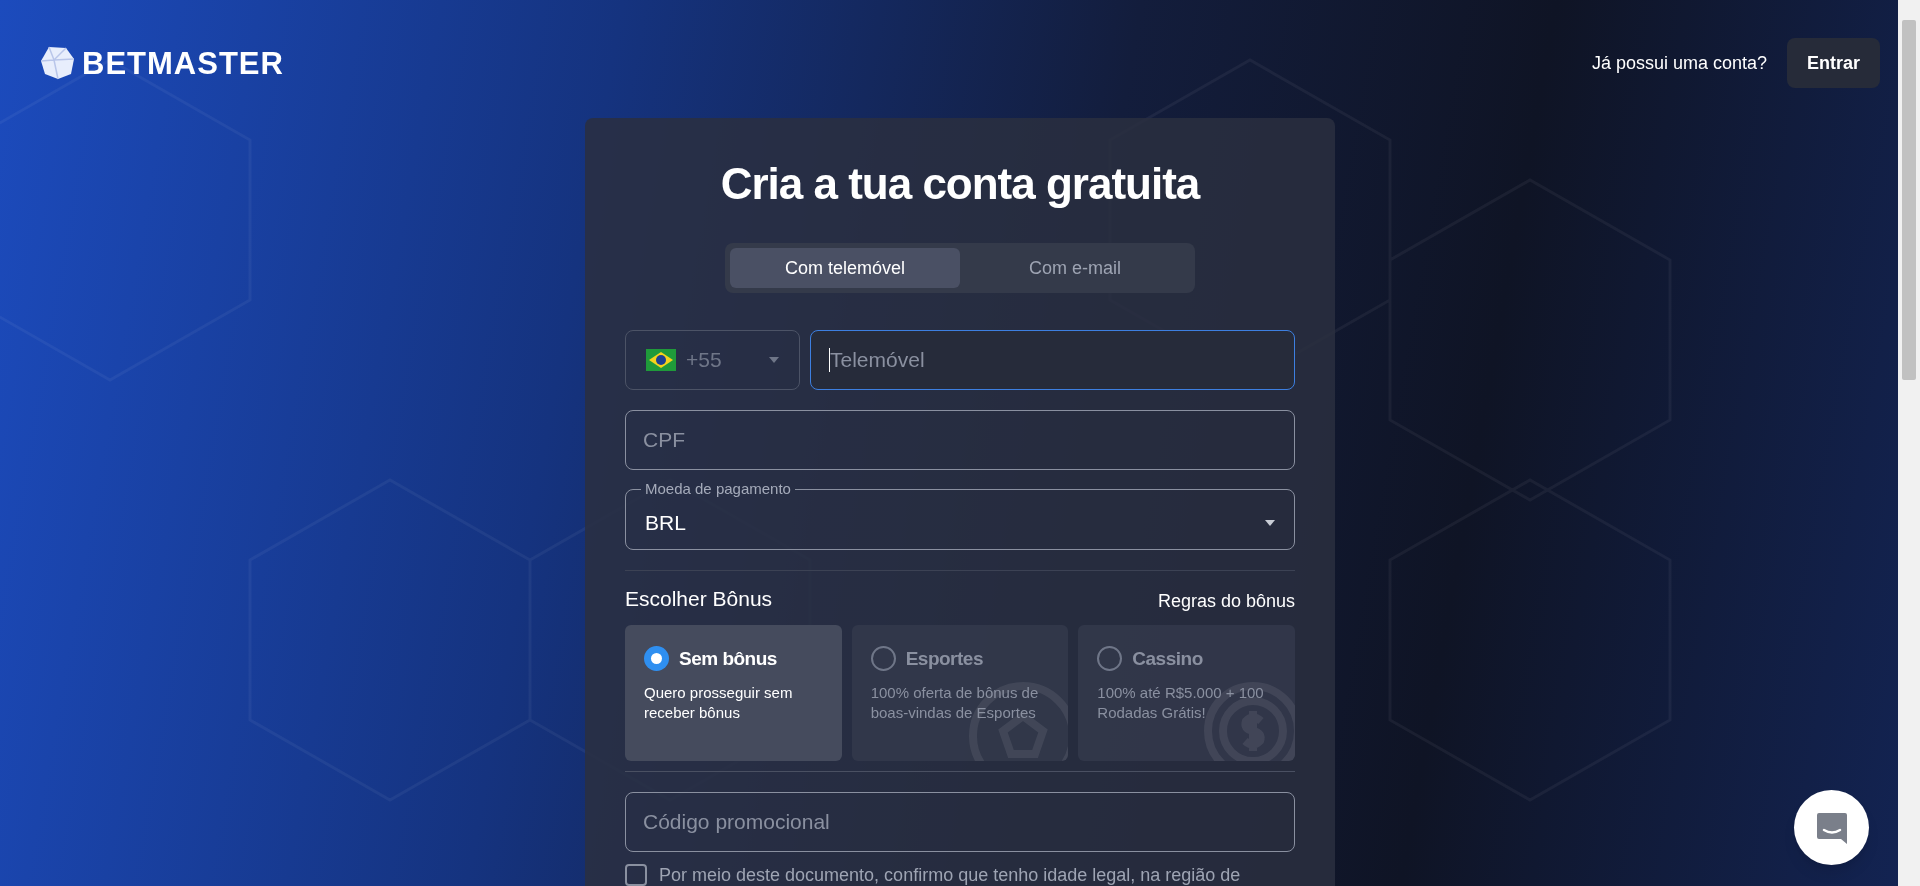 This screenshot has width=1920, height=886. I want to click on login-button: Entrar, so click(1833, 63).